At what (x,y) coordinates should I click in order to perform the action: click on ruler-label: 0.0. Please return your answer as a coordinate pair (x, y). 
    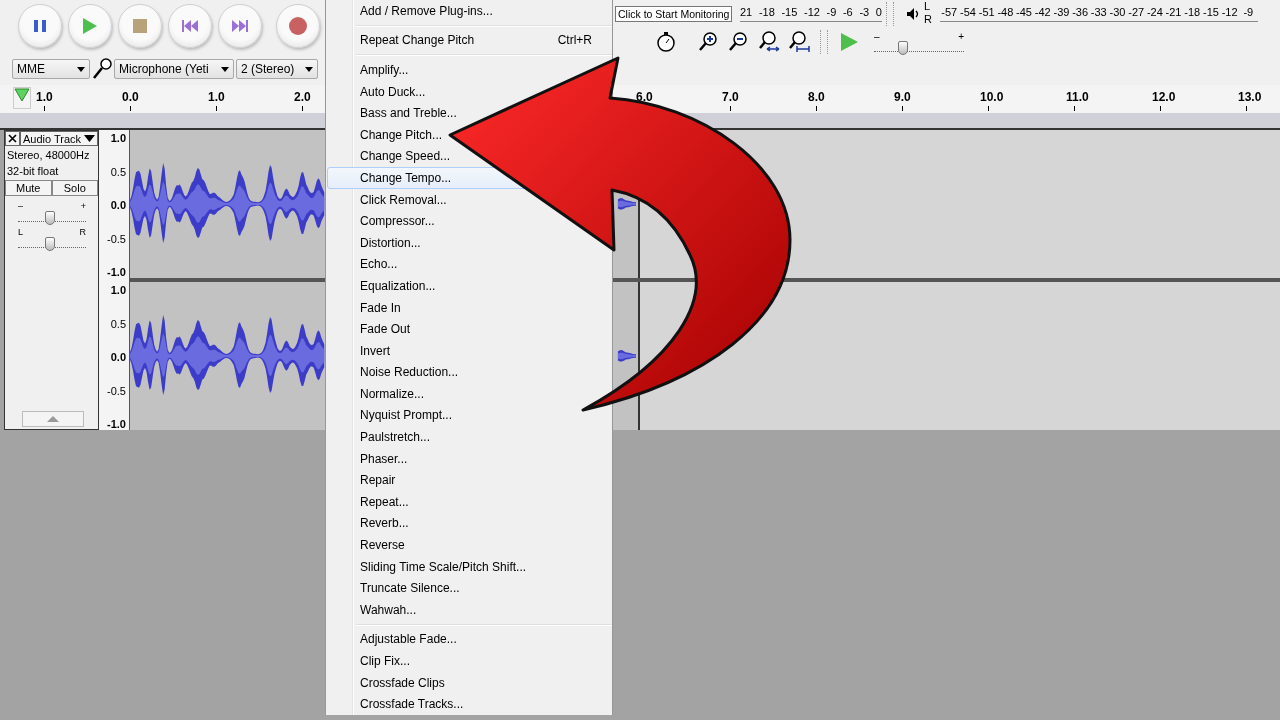
    Looking at the image, I should click on (130, 97).